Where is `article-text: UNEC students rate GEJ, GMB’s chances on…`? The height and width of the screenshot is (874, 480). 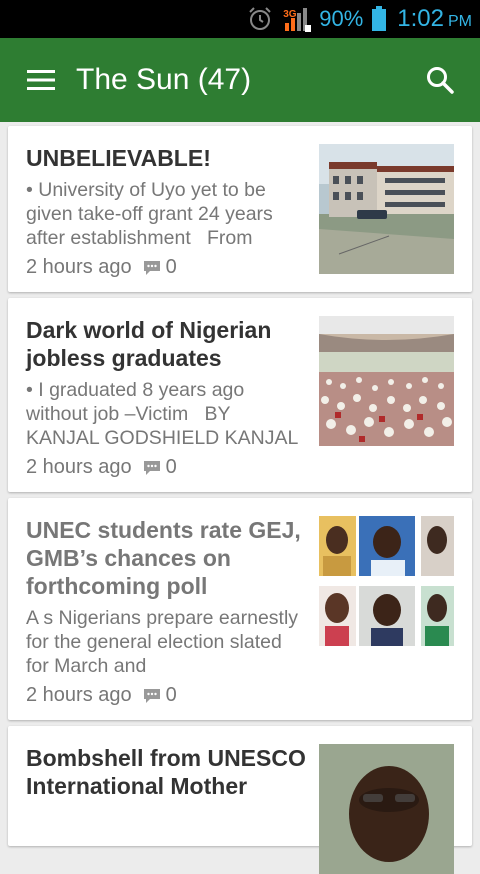 article-text: UNEC students rate GEJ, GMB’s chances on… is located at coordinates (167, 597).